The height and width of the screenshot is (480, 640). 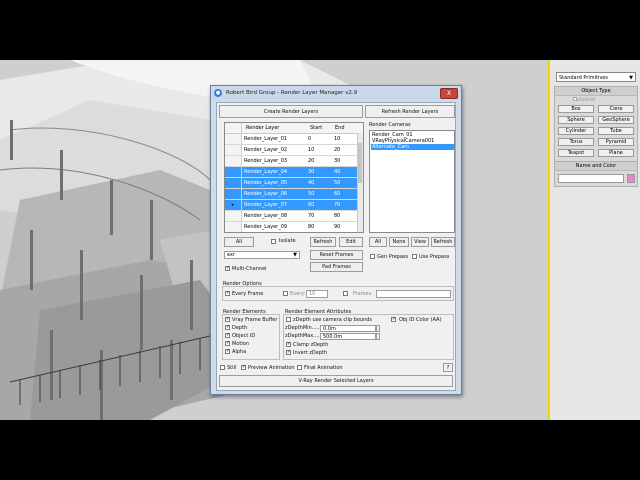 I want to click on end-frame-cell: 70, so click(x=337, y=205).